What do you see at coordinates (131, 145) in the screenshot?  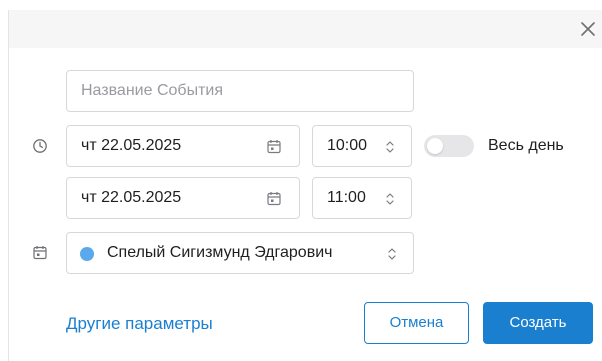 I see `start-date-value: чт 22.05.2025` at bounding box center [131, 145].